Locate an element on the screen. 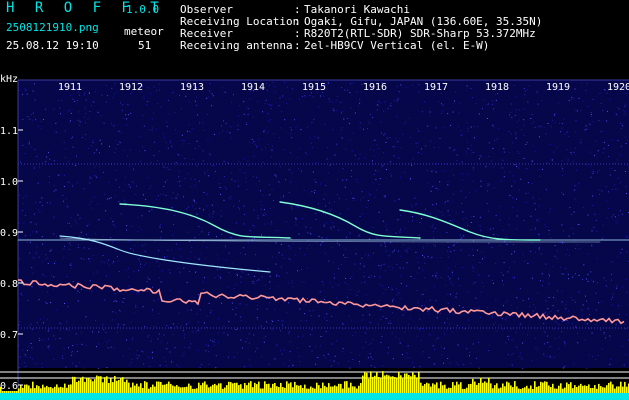 Image resolution: width=629 pixels, height=400 pixels. y-tick-label: 0.8 is located at coordinates (9, 284).